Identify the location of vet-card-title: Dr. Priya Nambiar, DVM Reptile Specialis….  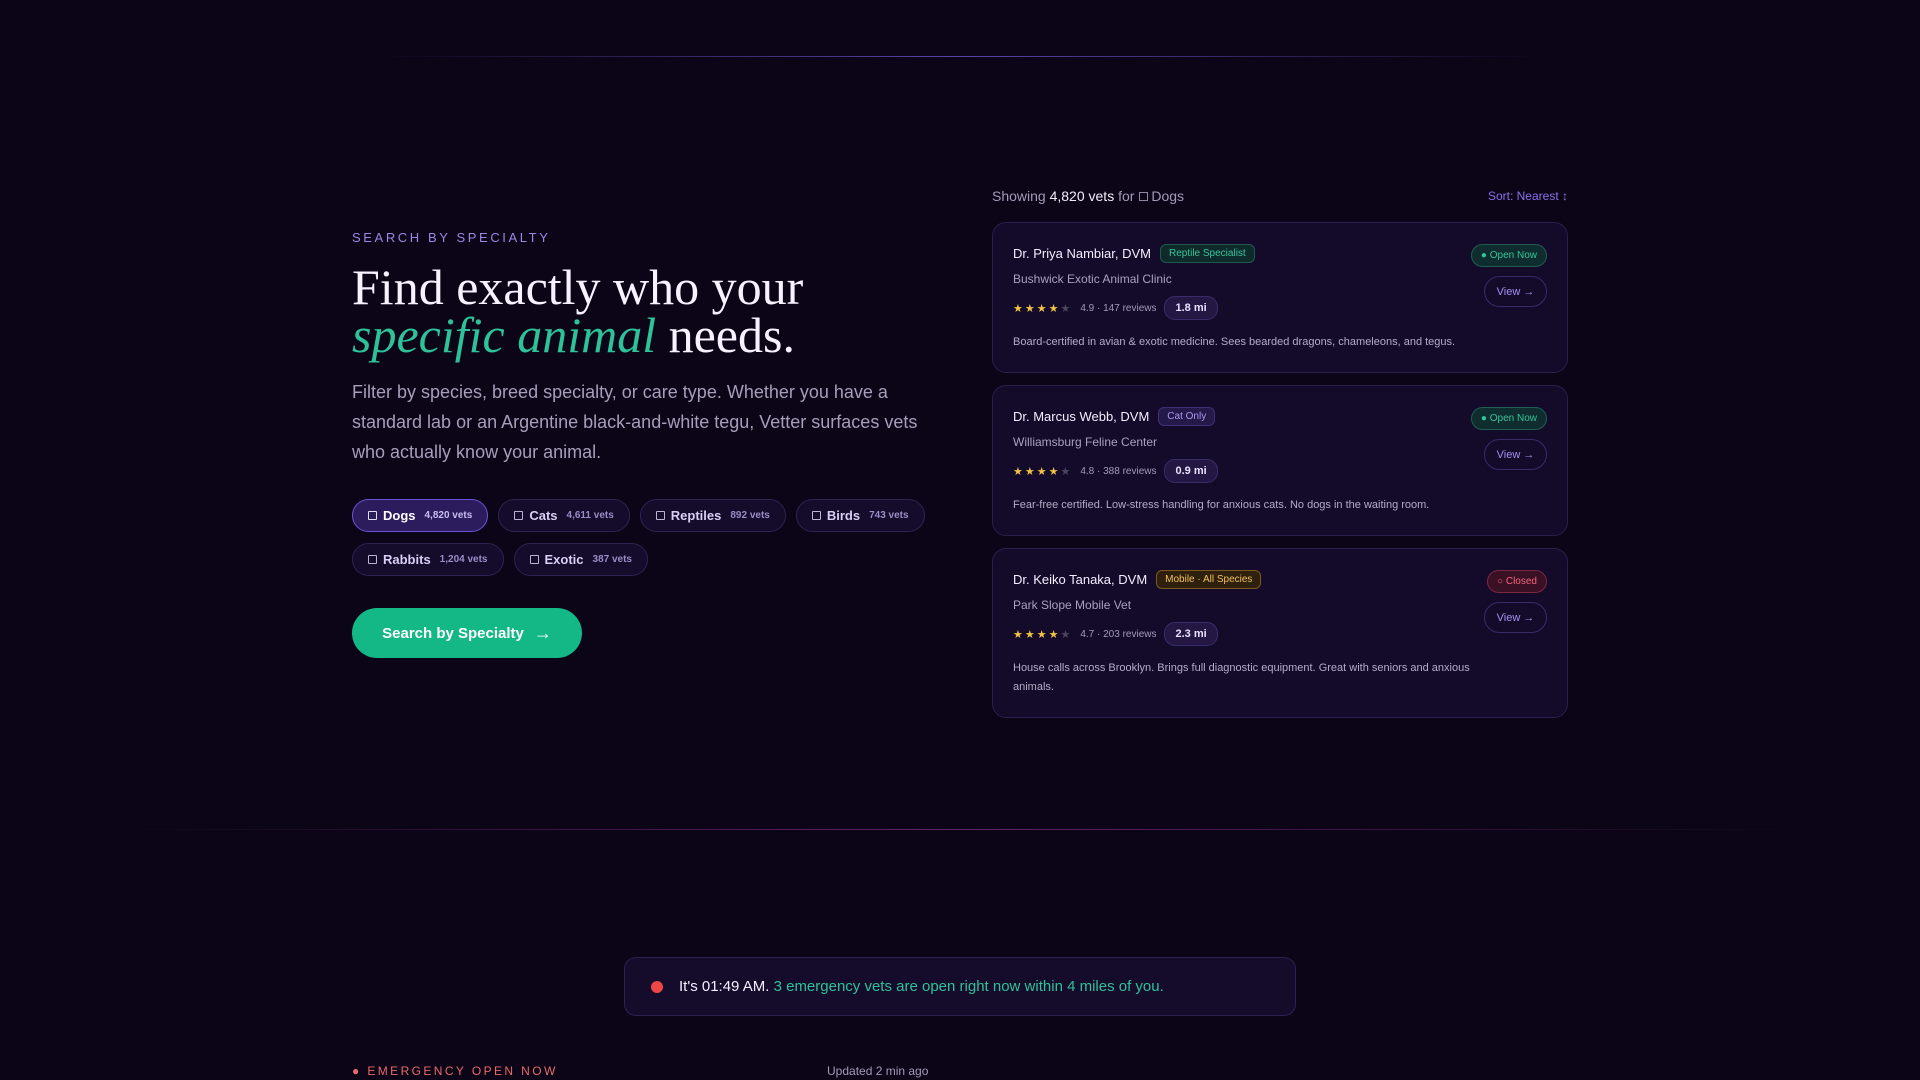
(1280, 253).